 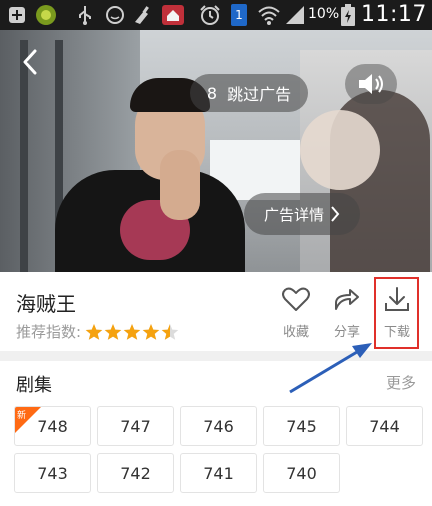 What do you see at coordinates (295, 332) in the screenshot?
I see `favorite-label: 收藏` at bounding box center [295, 332].